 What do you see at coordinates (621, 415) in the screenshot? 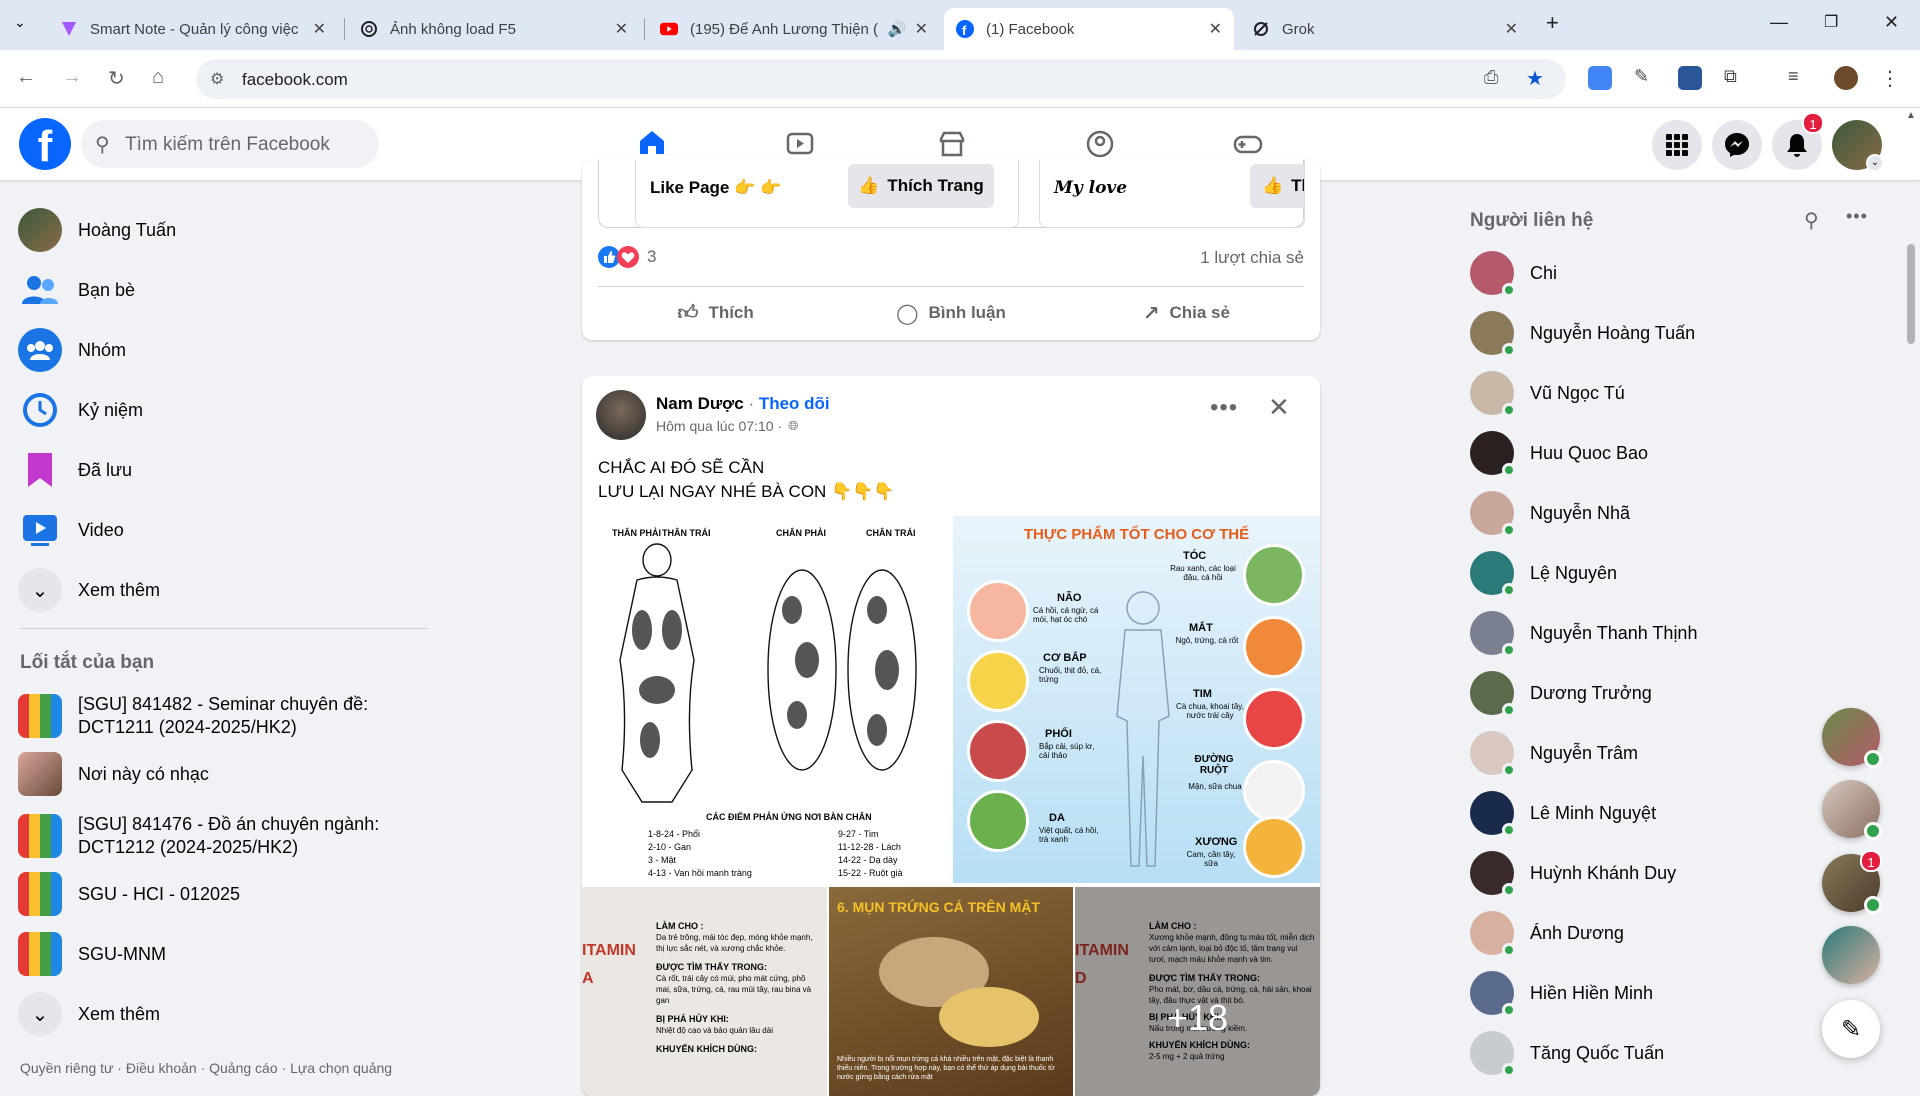
I see `author-avatar` at bounding box center [621, 415].